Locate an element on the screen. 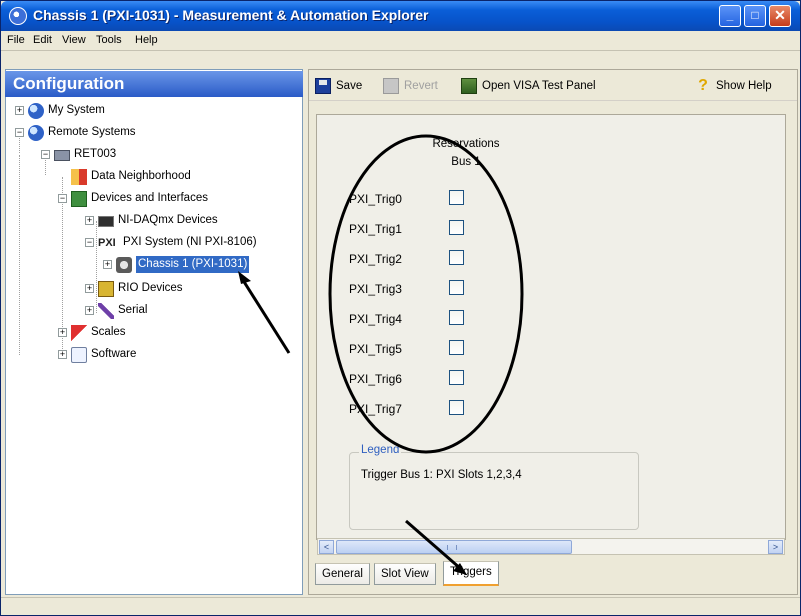  tree-label: PXI System (NI PXI-8106) is located at coordinates (190, 242).